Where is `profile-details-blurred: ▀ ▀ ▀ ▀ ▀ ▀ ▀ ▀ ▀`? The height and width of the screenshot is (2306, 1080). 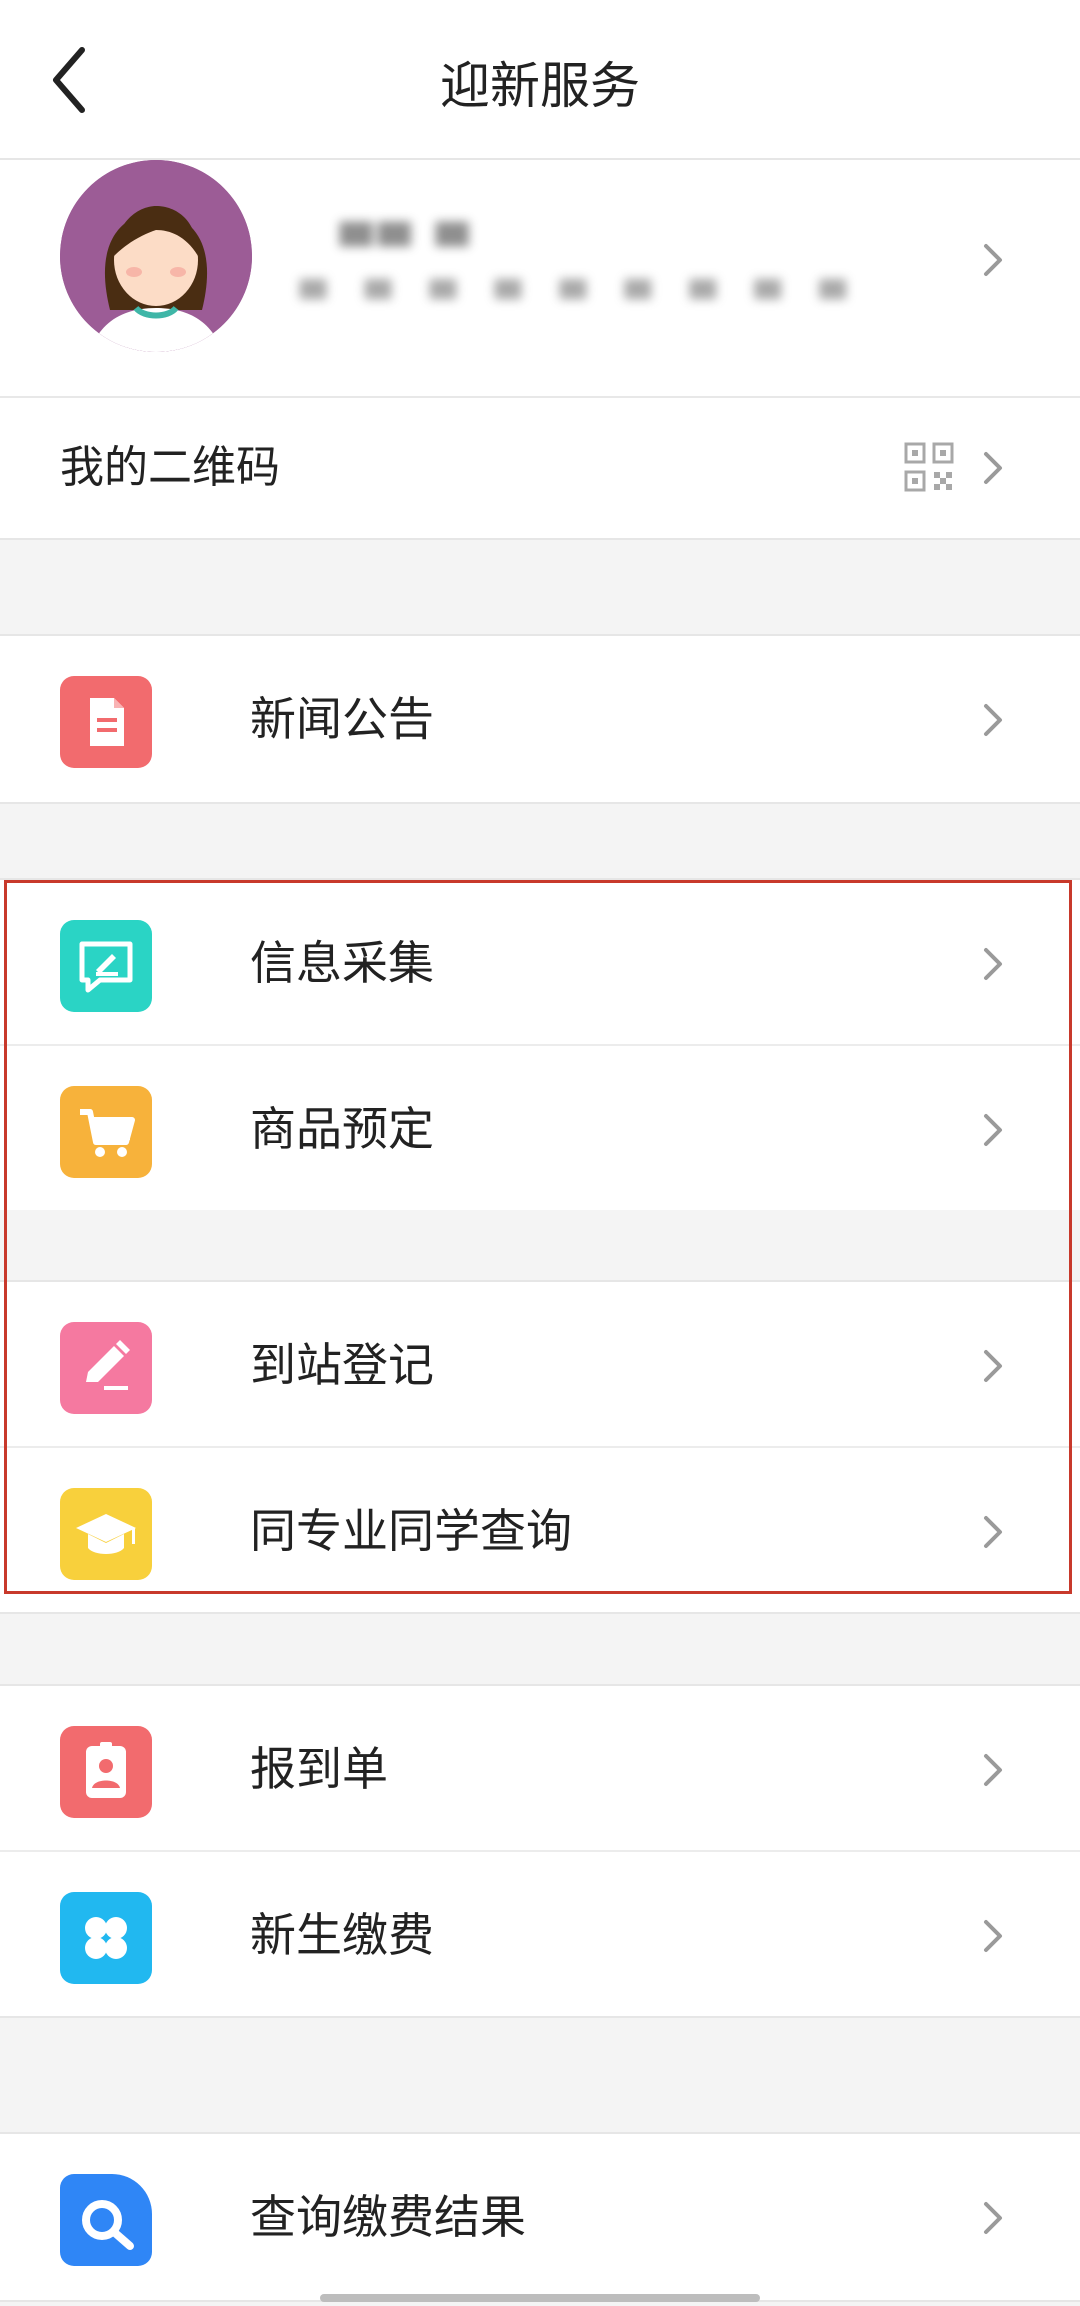 profile-details-blurred: ▀ ▀ ▀ ▀ ▀ ▀ ▀ ▀ ▀ is located at coordinates (580, 300).